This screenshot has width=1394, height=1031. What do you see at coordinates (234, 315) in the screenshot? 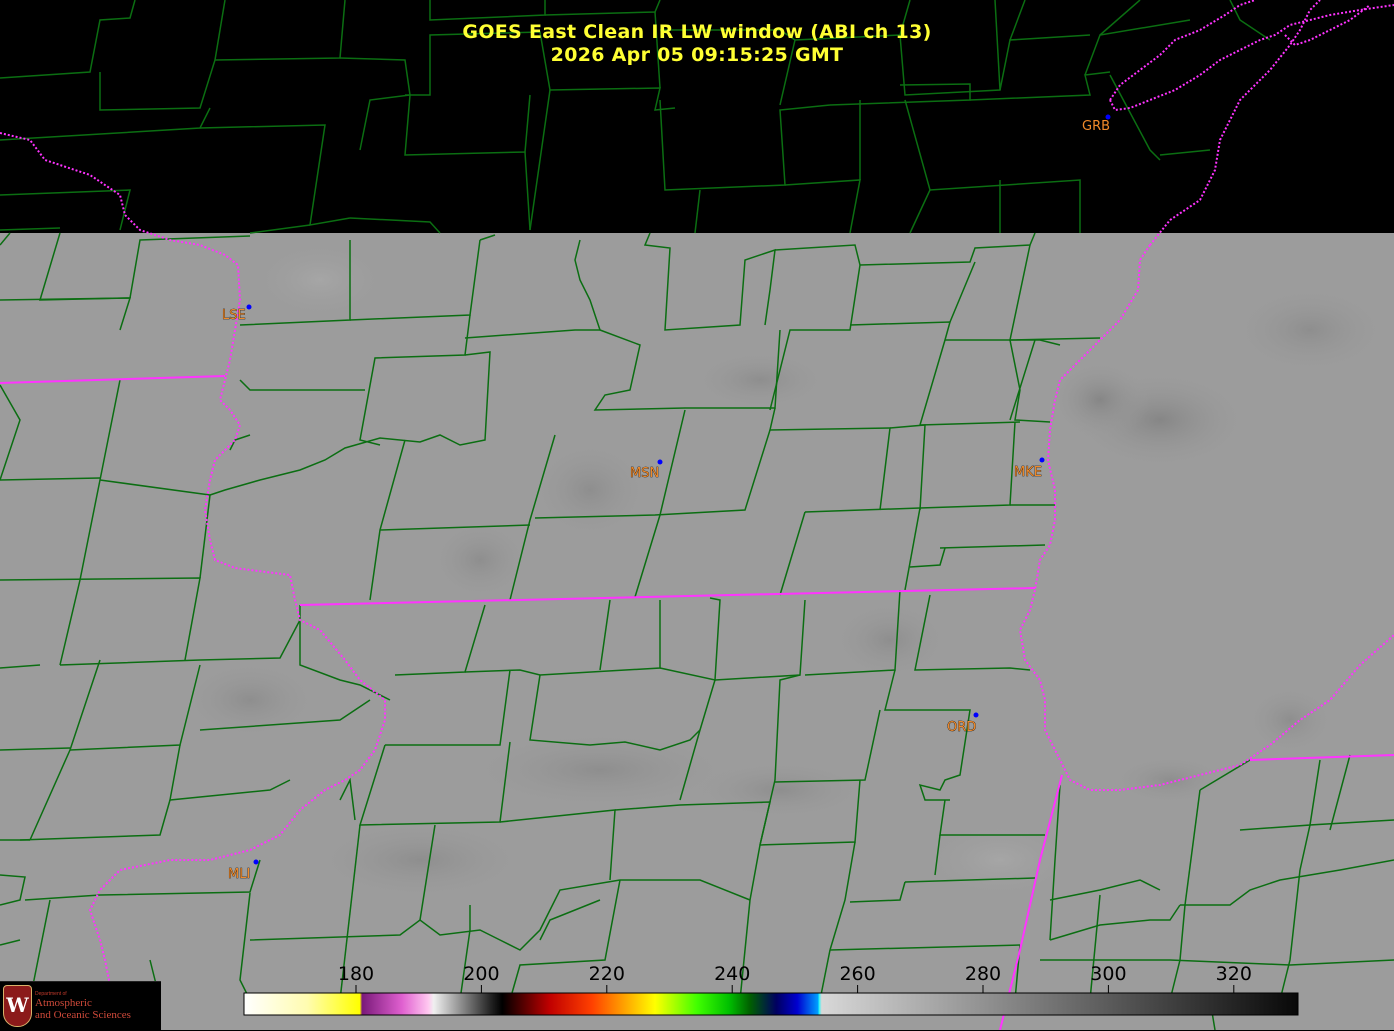
I see `station-lse-label: LSE` at bounding box center [234, 315].